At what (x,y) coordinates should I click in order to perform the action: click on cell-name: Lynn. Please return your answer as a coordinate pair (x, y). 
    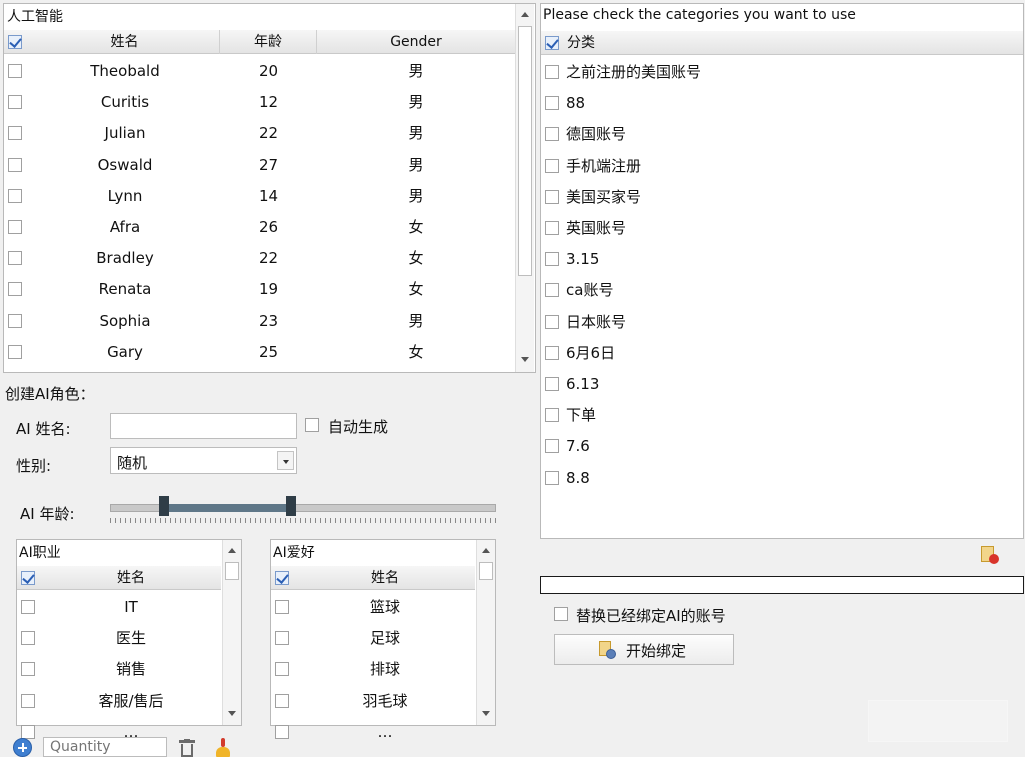
    Looking at the image, I should click on (125, 195).